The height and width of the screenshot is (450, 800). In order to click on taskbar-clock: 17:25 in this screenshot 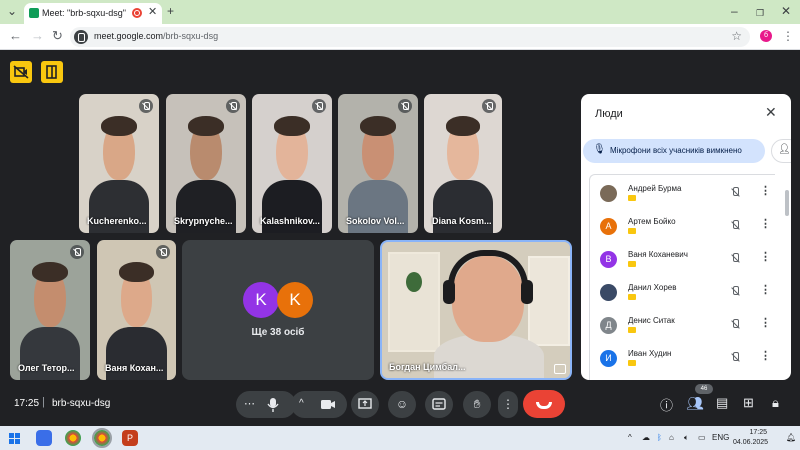, I will do `click(750, 432)`.